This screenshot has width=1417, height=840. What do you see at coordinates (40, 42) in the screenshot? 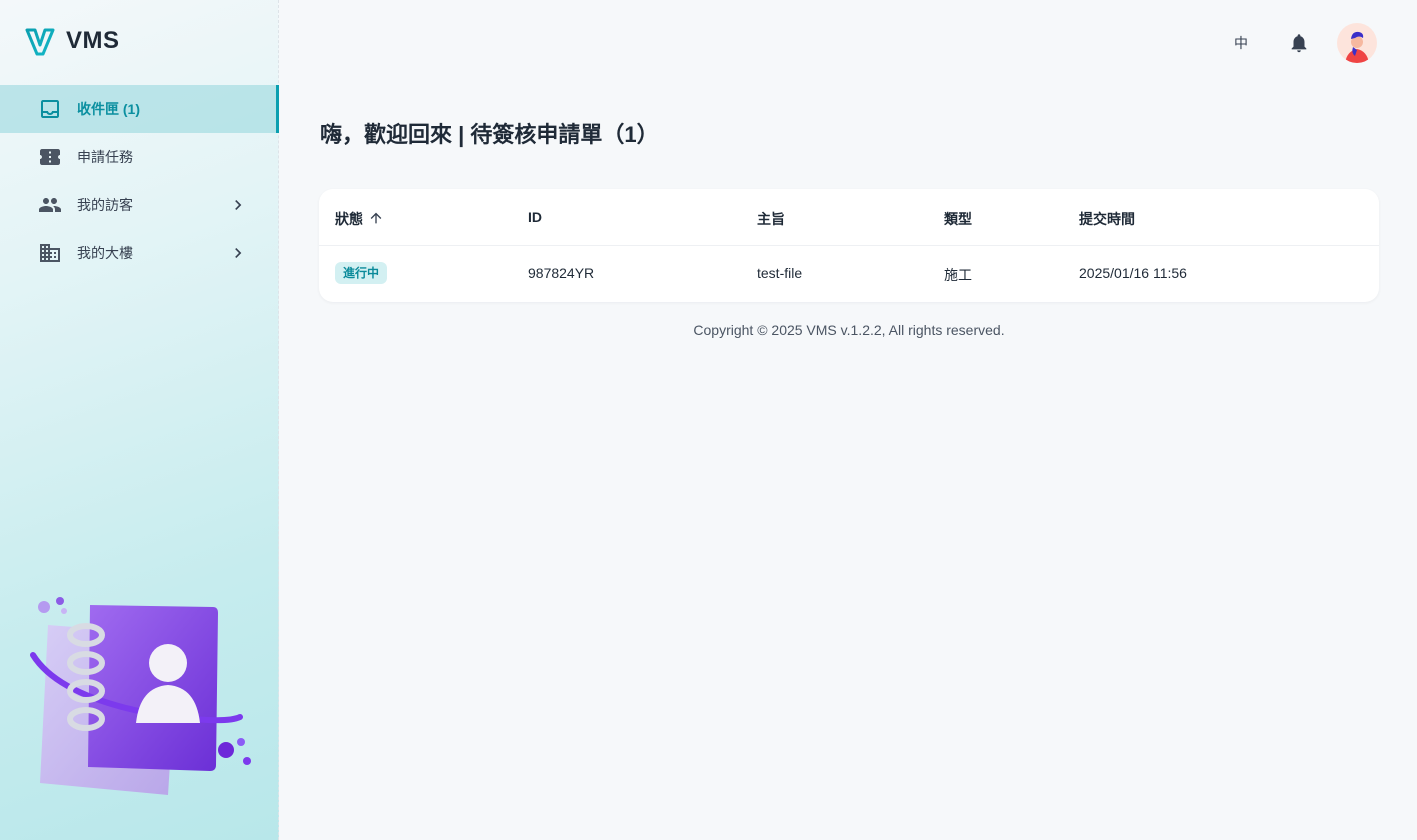
I see `vms-logo-icon` at bounding box center [40, 42].